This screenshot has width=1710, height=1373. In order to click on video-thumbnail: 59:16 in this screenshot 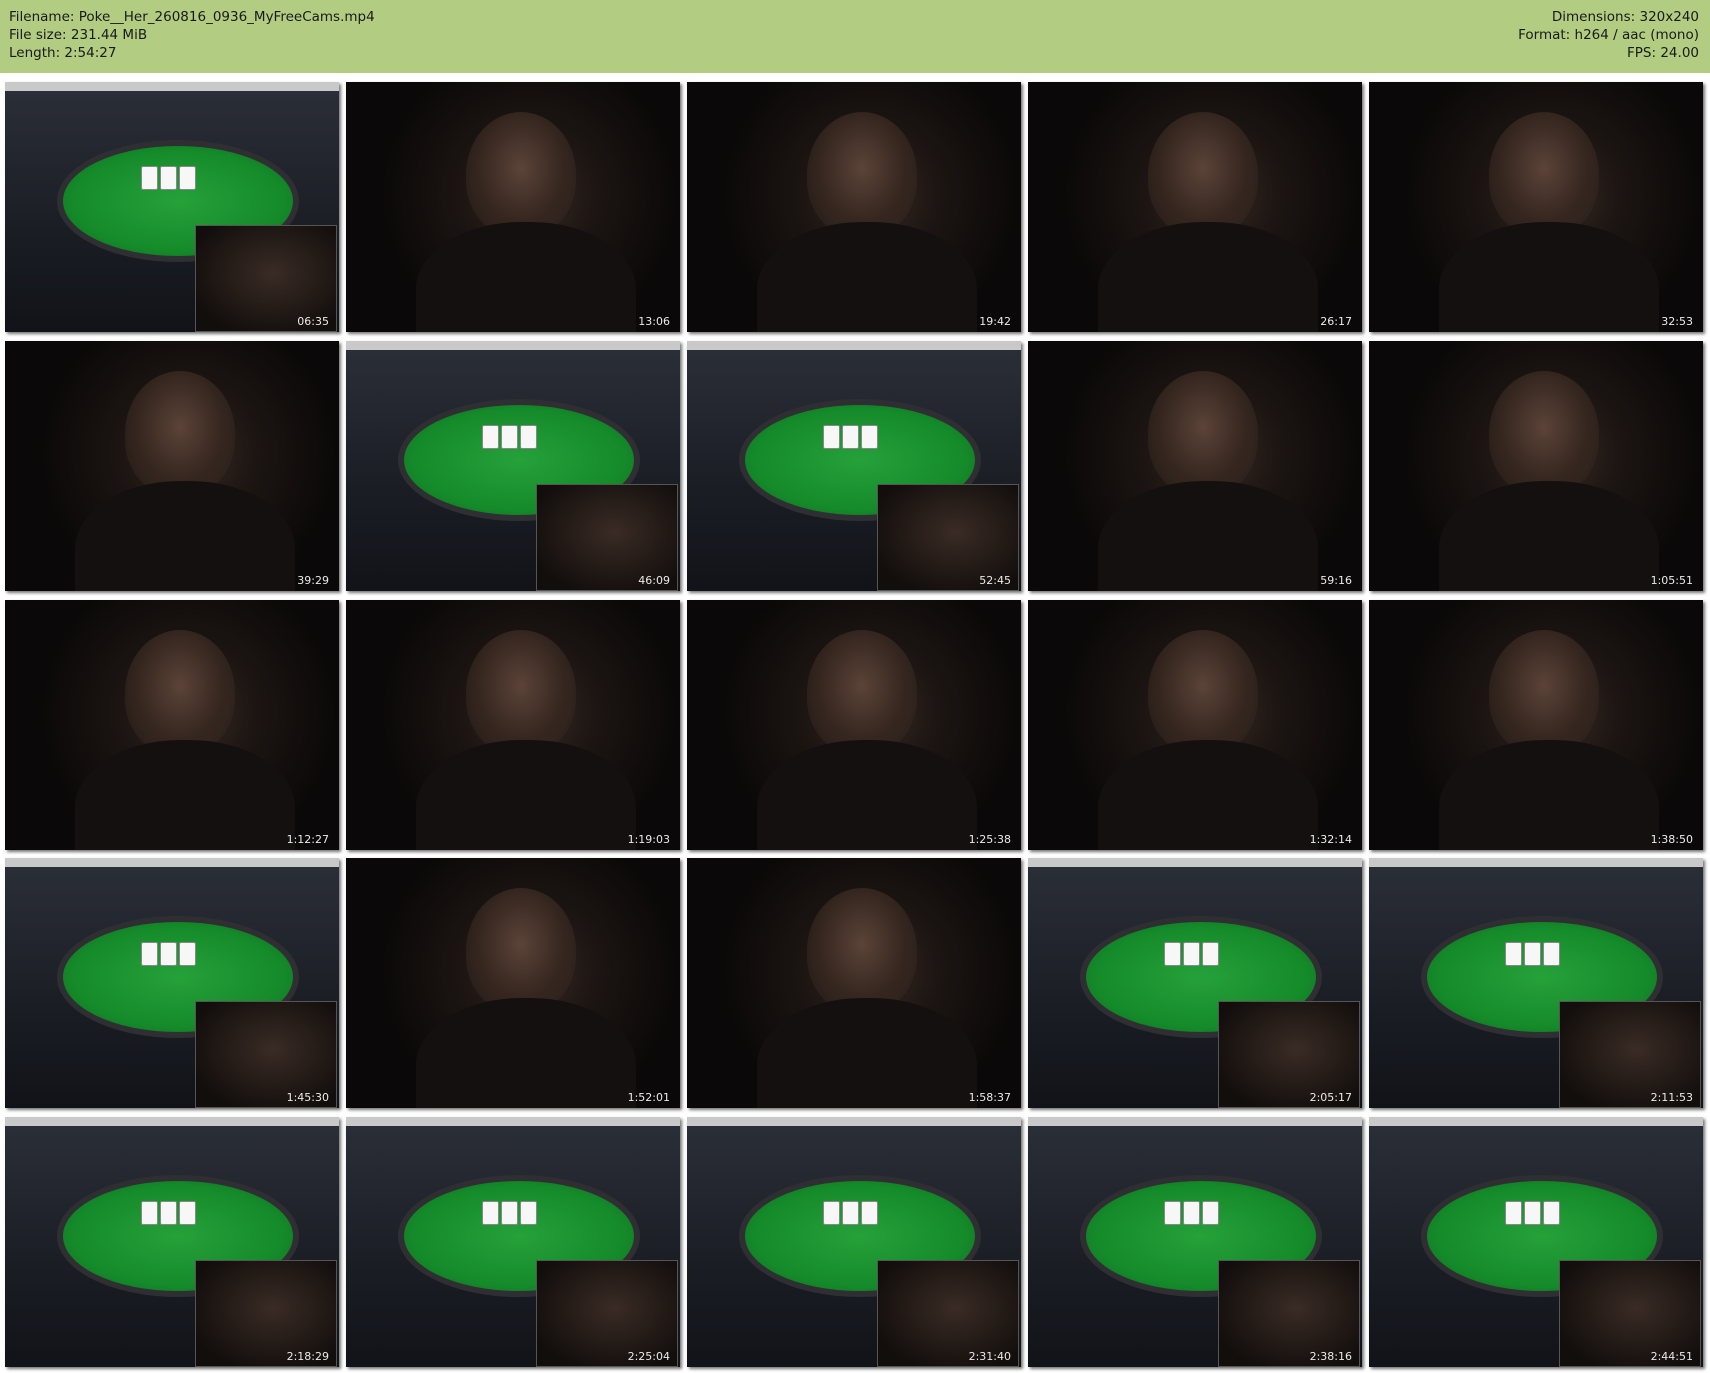, I will do `click(1195, 466)`.